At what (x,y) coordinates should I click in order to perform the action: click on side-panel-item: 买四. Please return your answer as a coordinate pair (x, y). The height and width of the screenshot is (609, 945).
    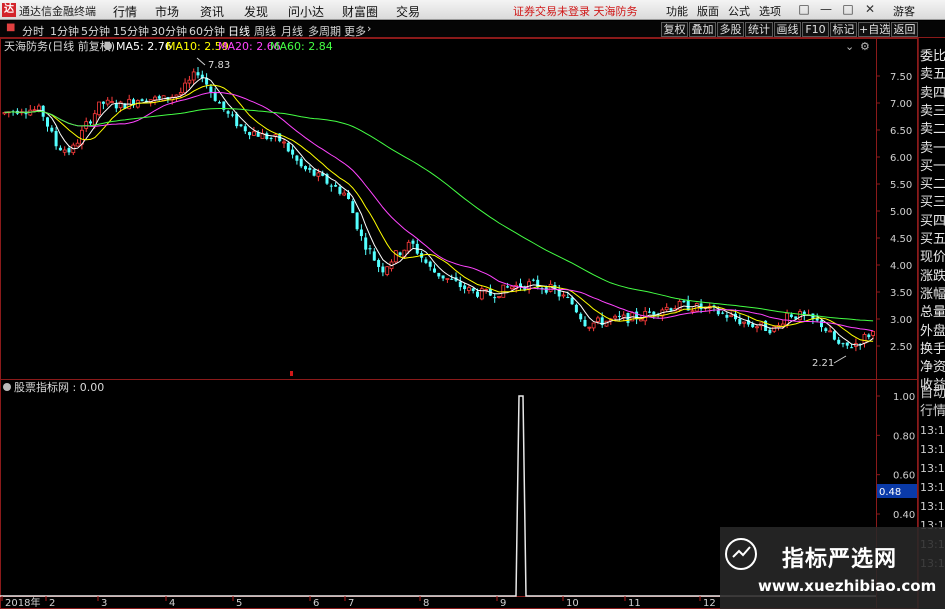
    Looking at the image, I should click on (932, 221).